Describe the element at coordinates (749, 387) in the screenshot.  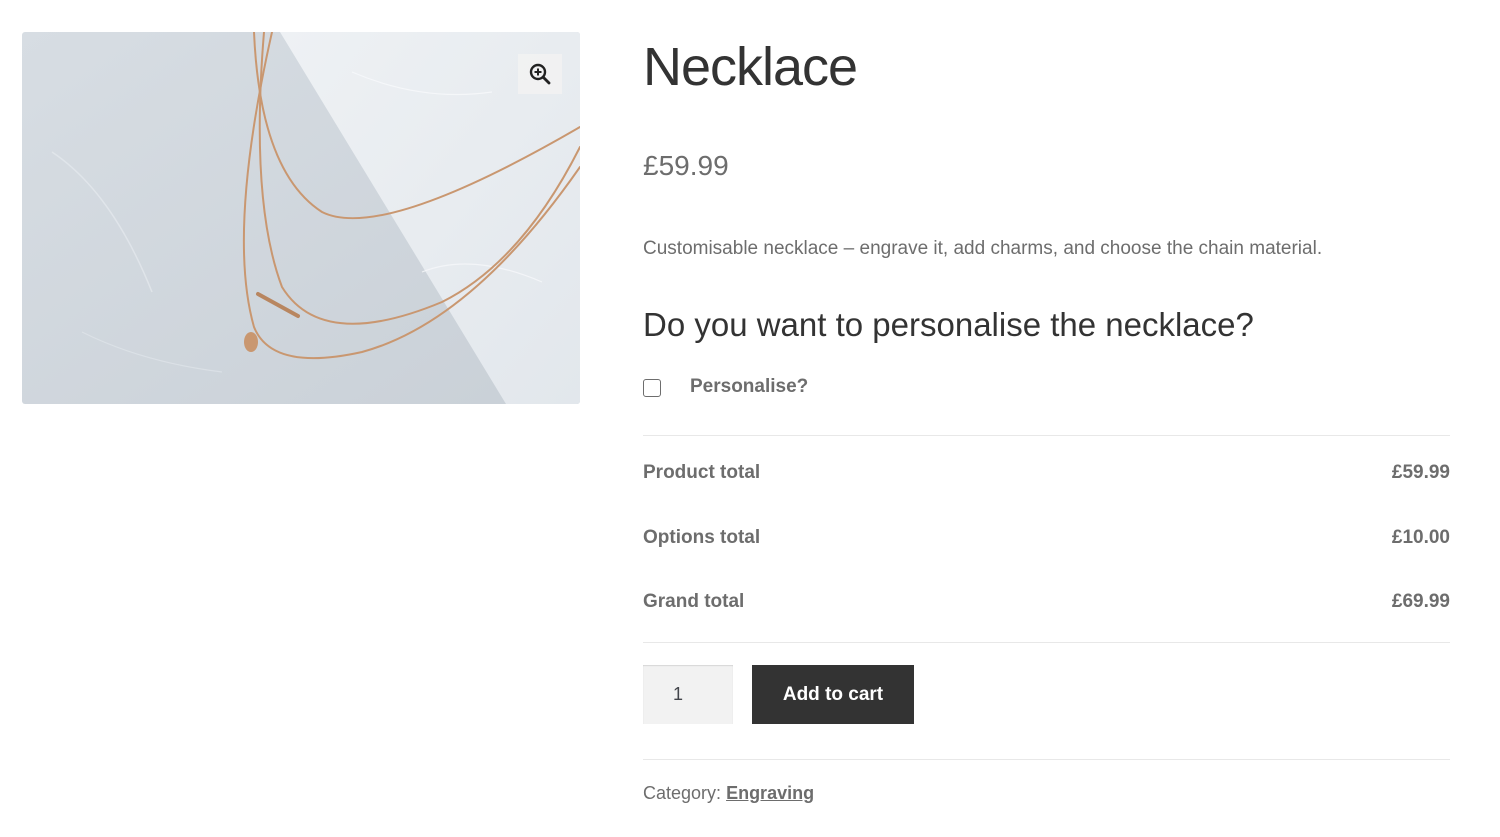
I see `personalise-label: Personalise?` at that location.